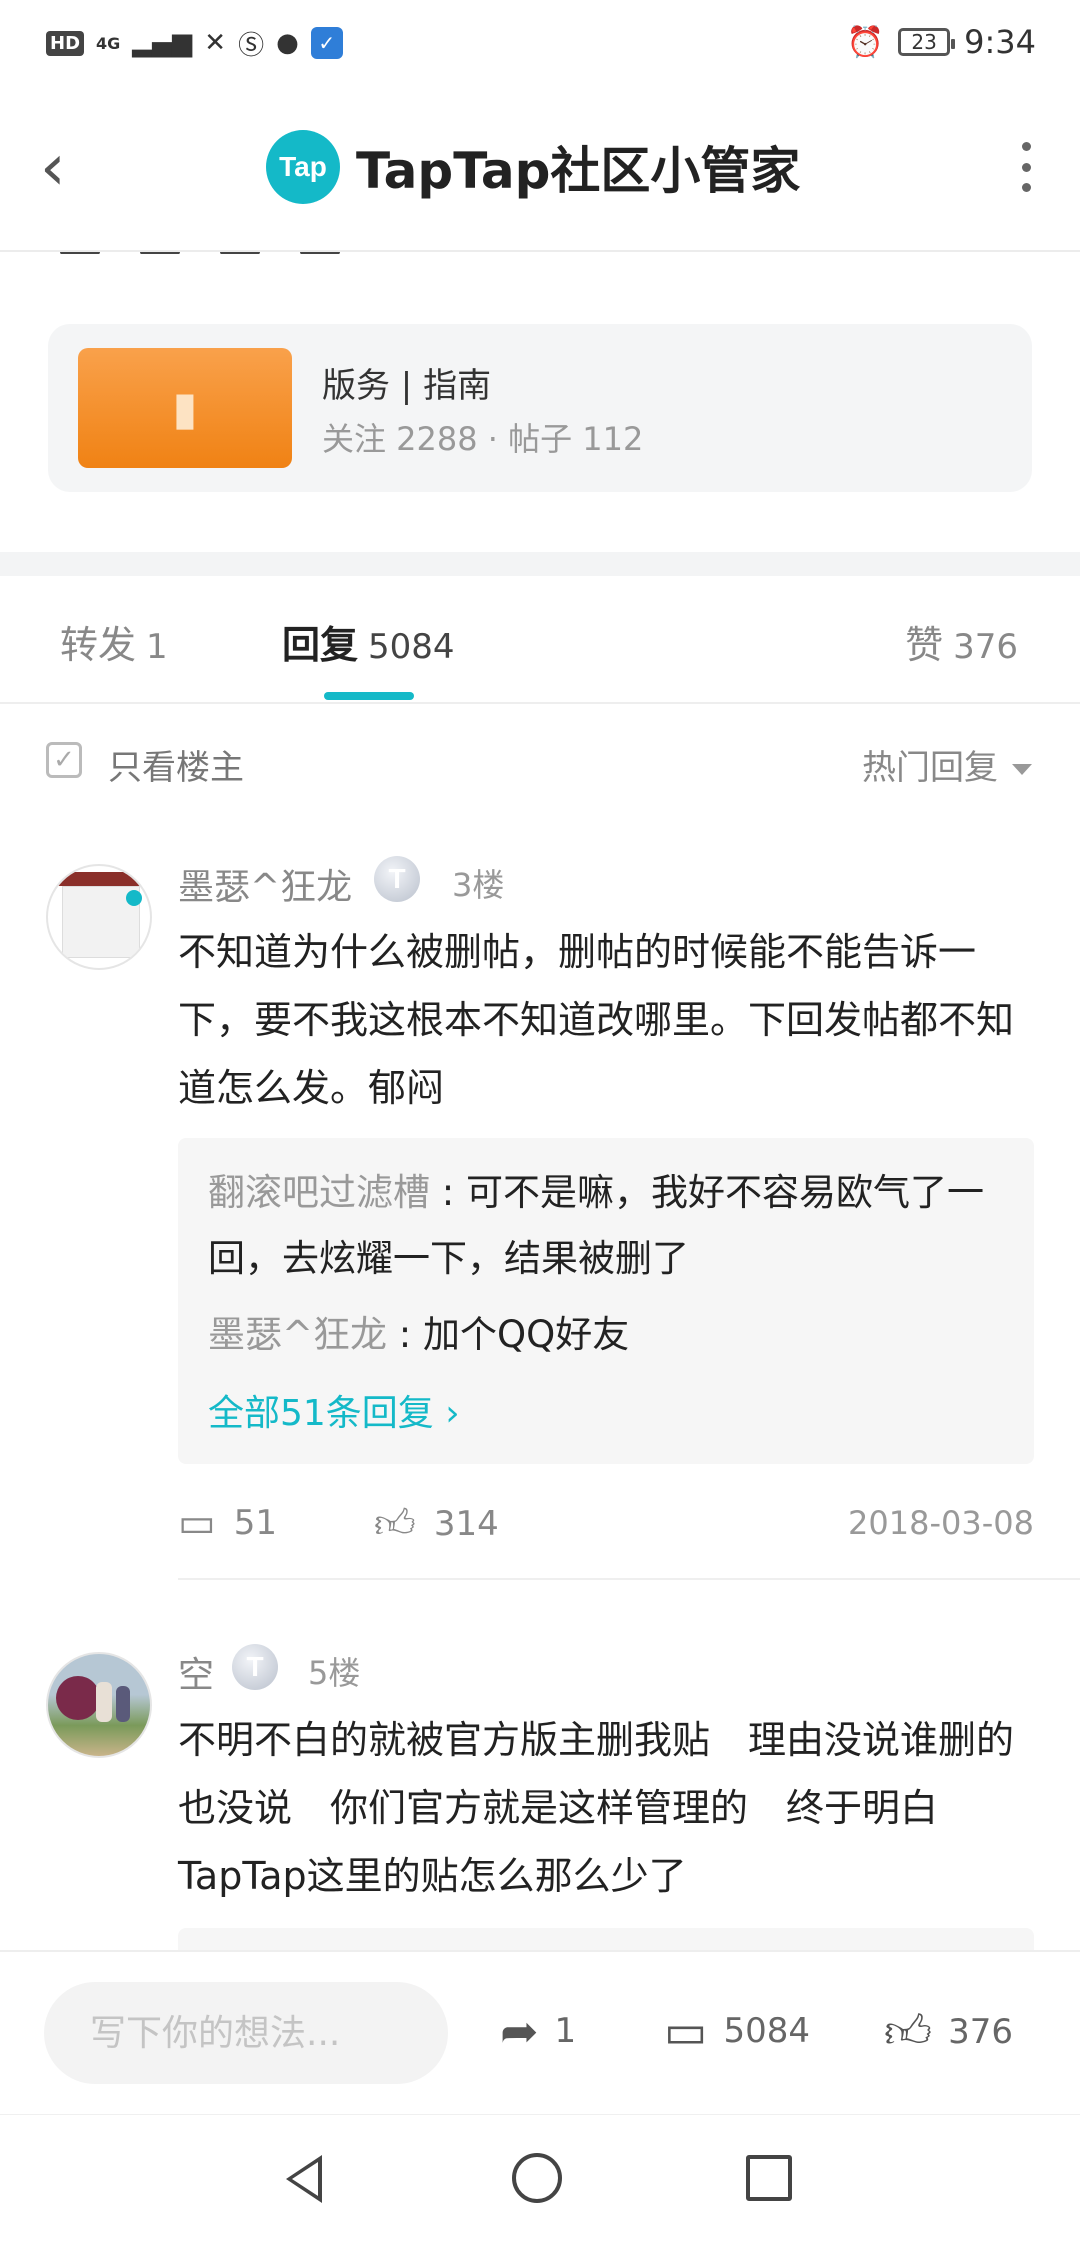  I want to click on all-replies-link: 全部51条回复 ›, so click(334, 1410).